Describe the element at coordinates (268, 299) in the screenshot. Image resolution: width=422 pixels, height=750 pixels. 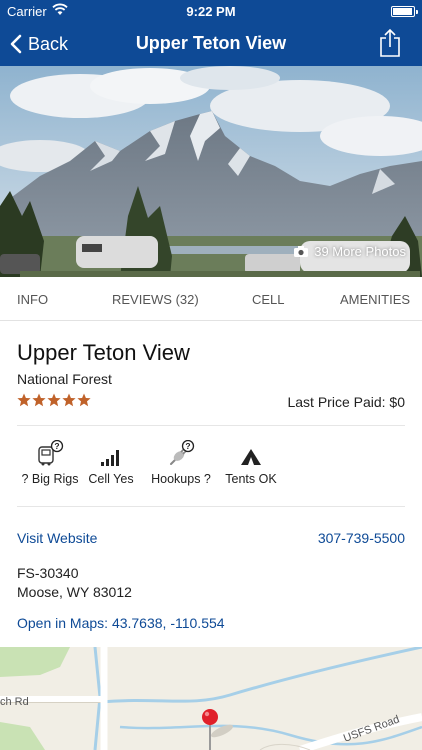
I see `tab-cell: CELL` at that location.